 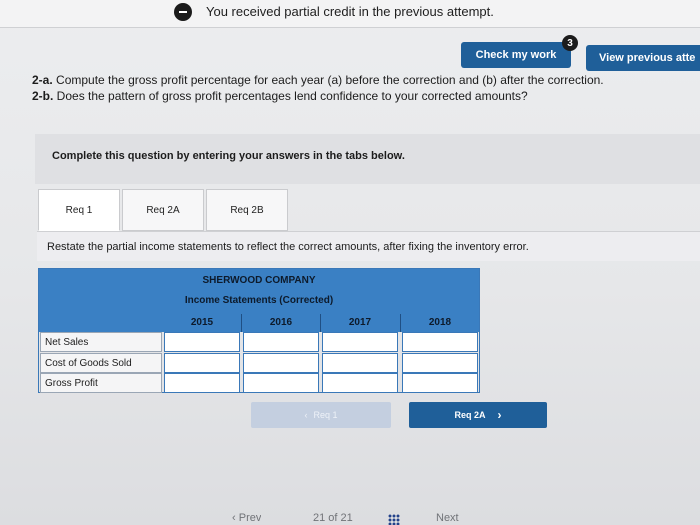 I want to click on year-header-2017: 2017, so click(x=360, y=322).